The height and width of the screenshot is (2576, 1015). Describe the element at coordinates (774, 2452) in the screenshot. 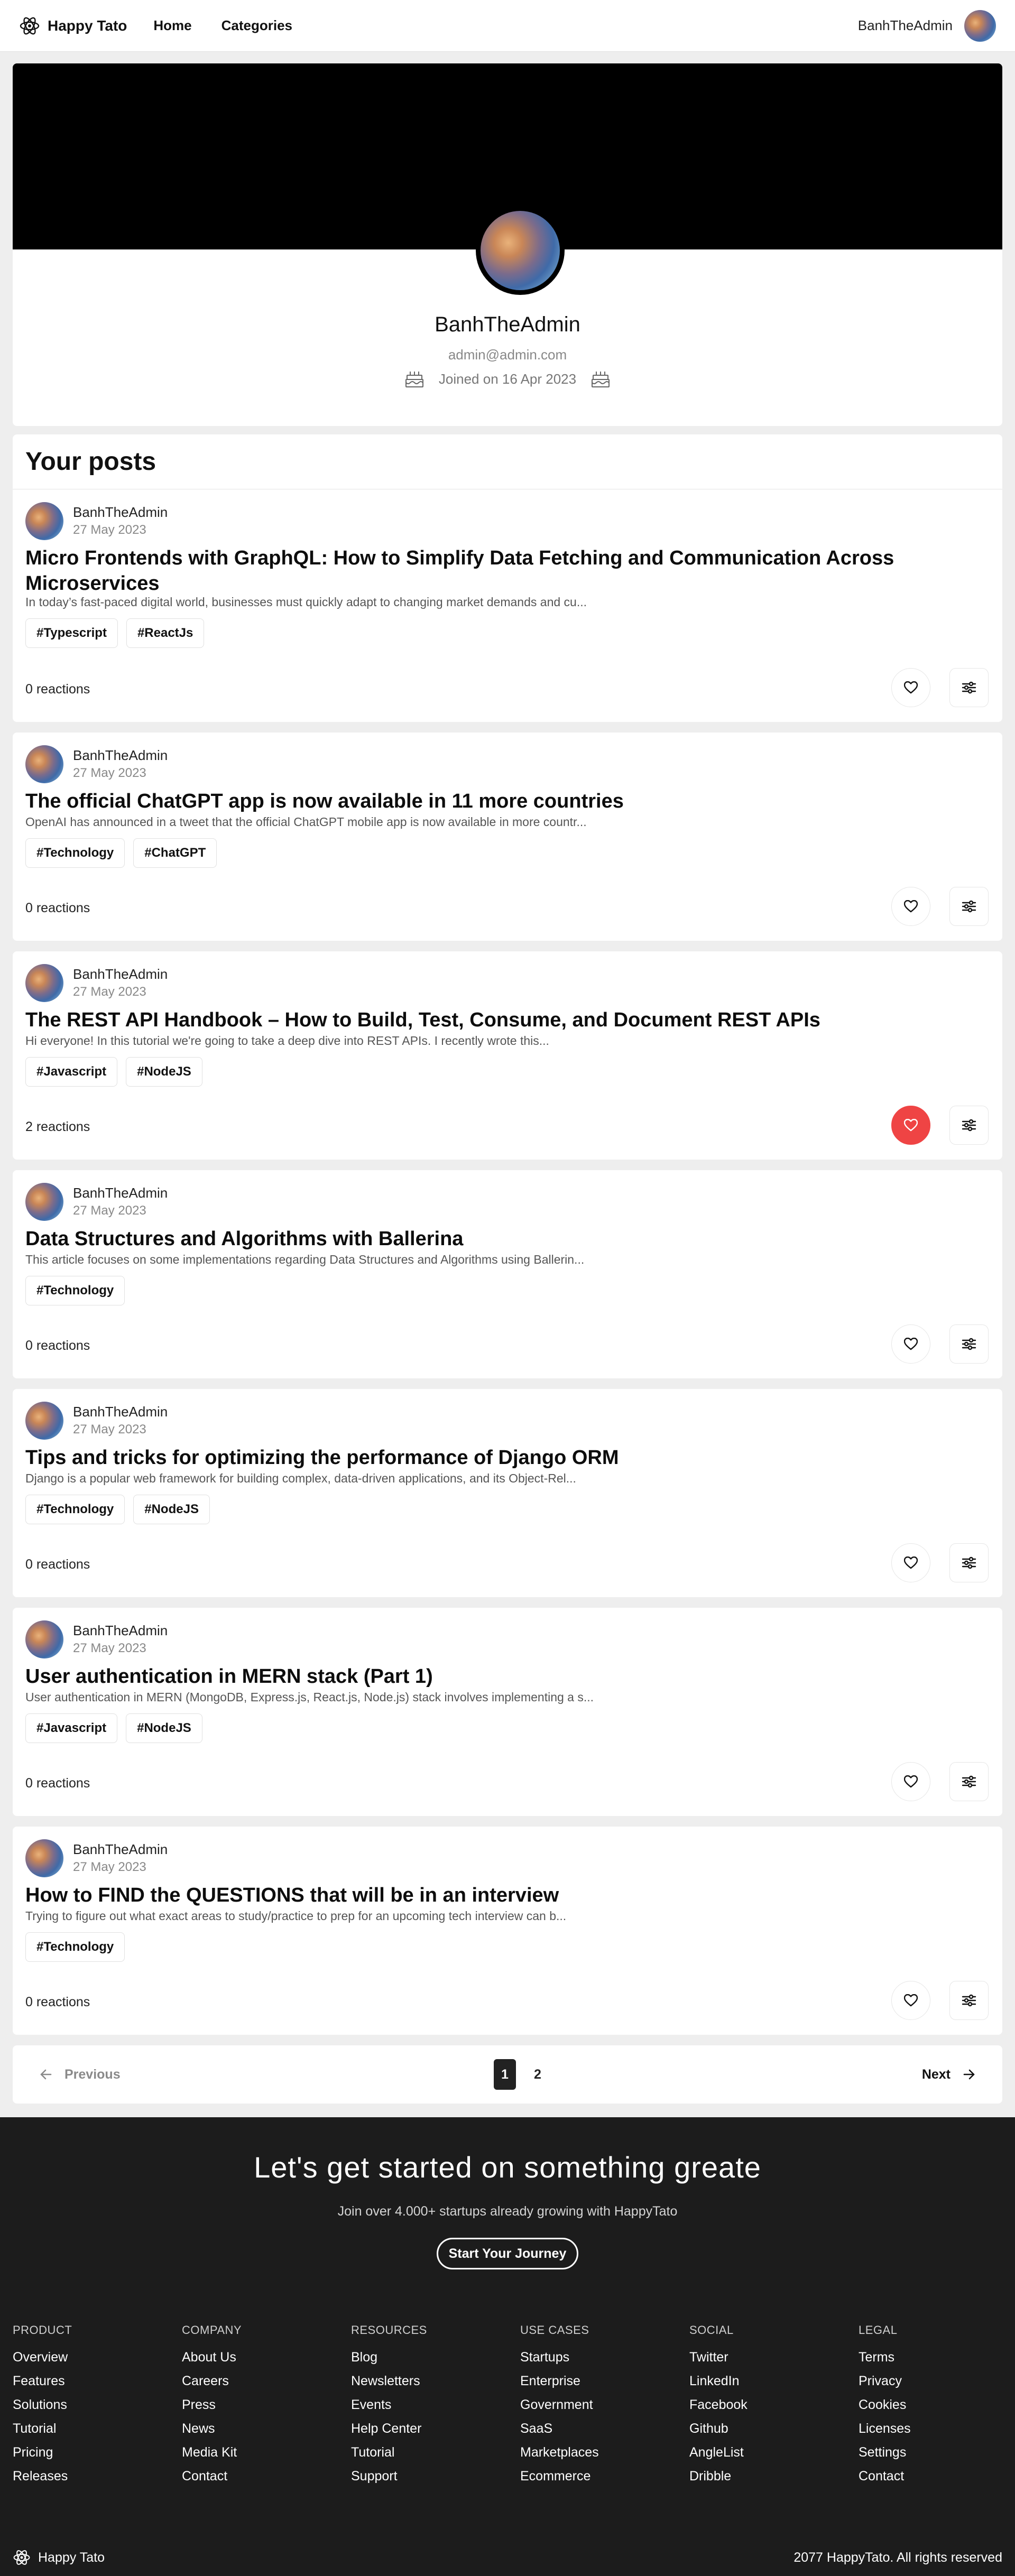

I see `footer-link: AngleList` at that location.